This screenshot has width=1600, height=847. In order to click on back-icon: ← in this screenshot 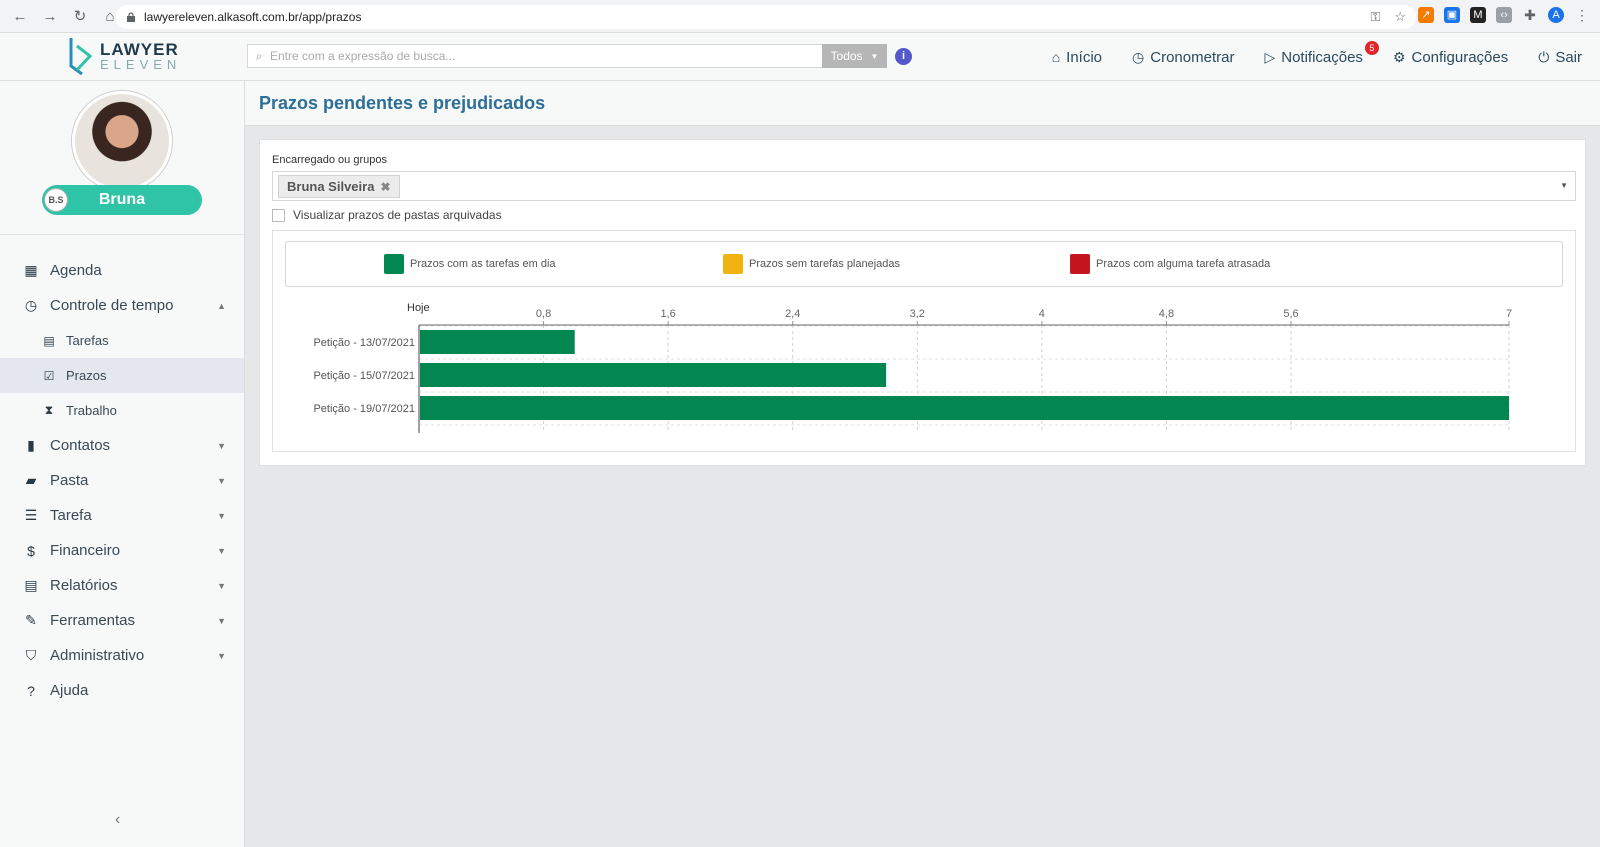, I will do `click(20, 16)`.